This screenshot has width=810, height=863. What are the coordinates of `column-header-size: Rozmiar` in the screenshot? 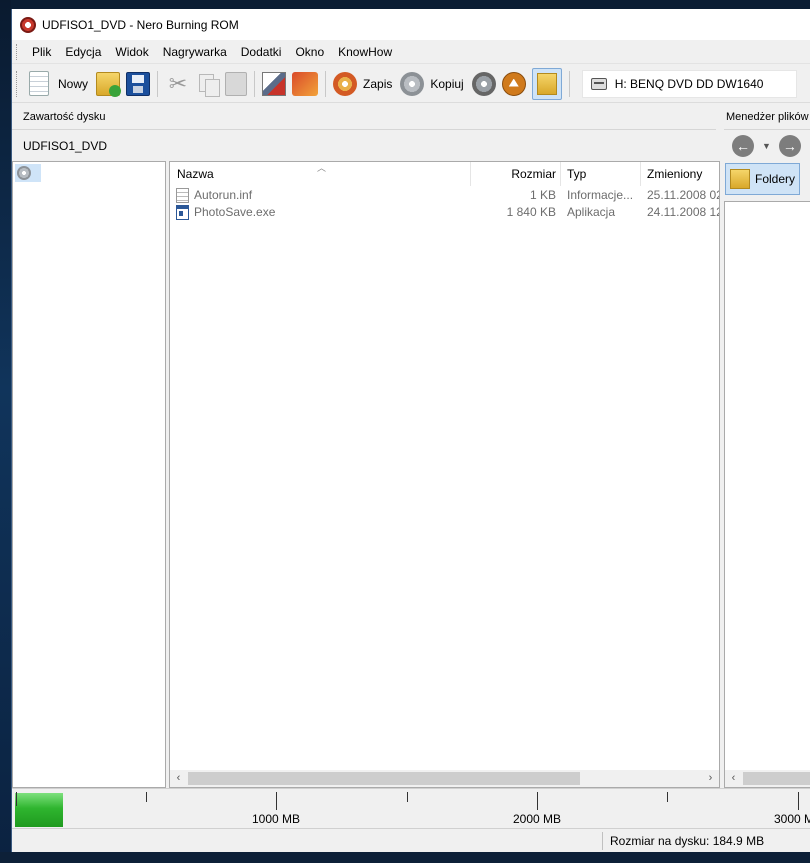 It's located at (516, 174).